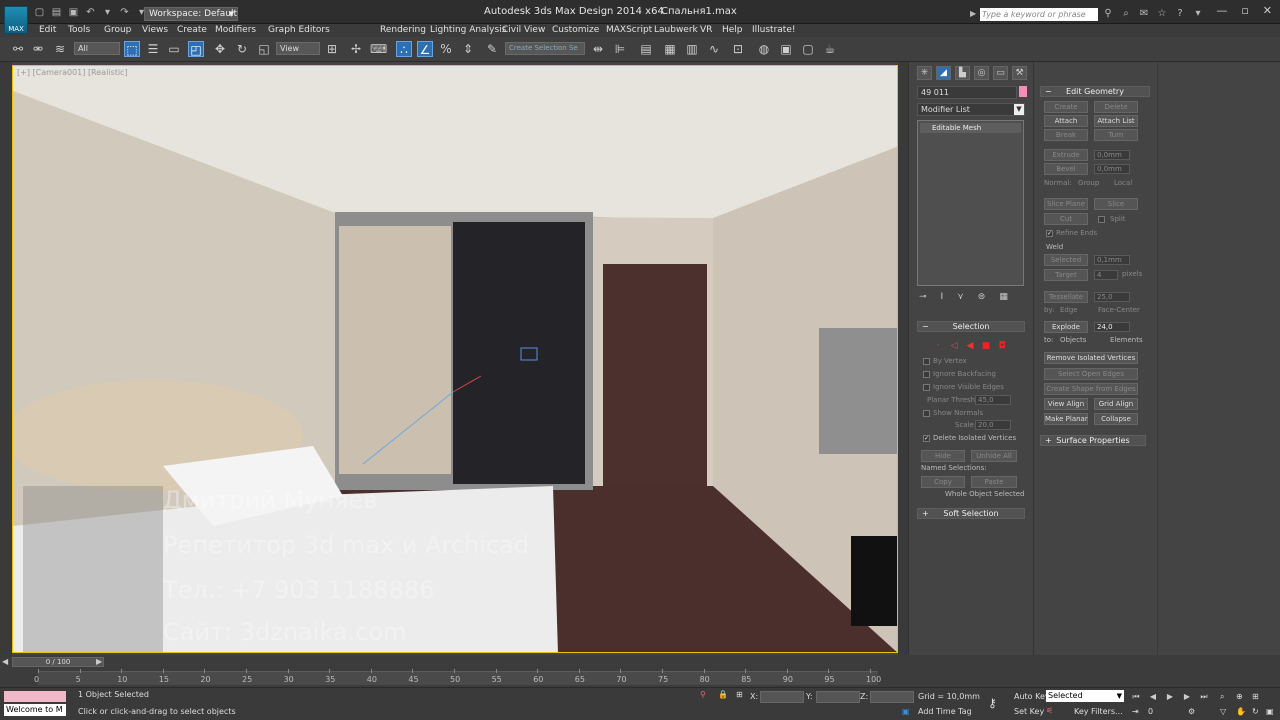 This screenshot has height=720, width=1280. Describe the element at coordinates (1003, 297) in the screenshot. I see `configure-modifier-sets-icon: ▦` at that location.